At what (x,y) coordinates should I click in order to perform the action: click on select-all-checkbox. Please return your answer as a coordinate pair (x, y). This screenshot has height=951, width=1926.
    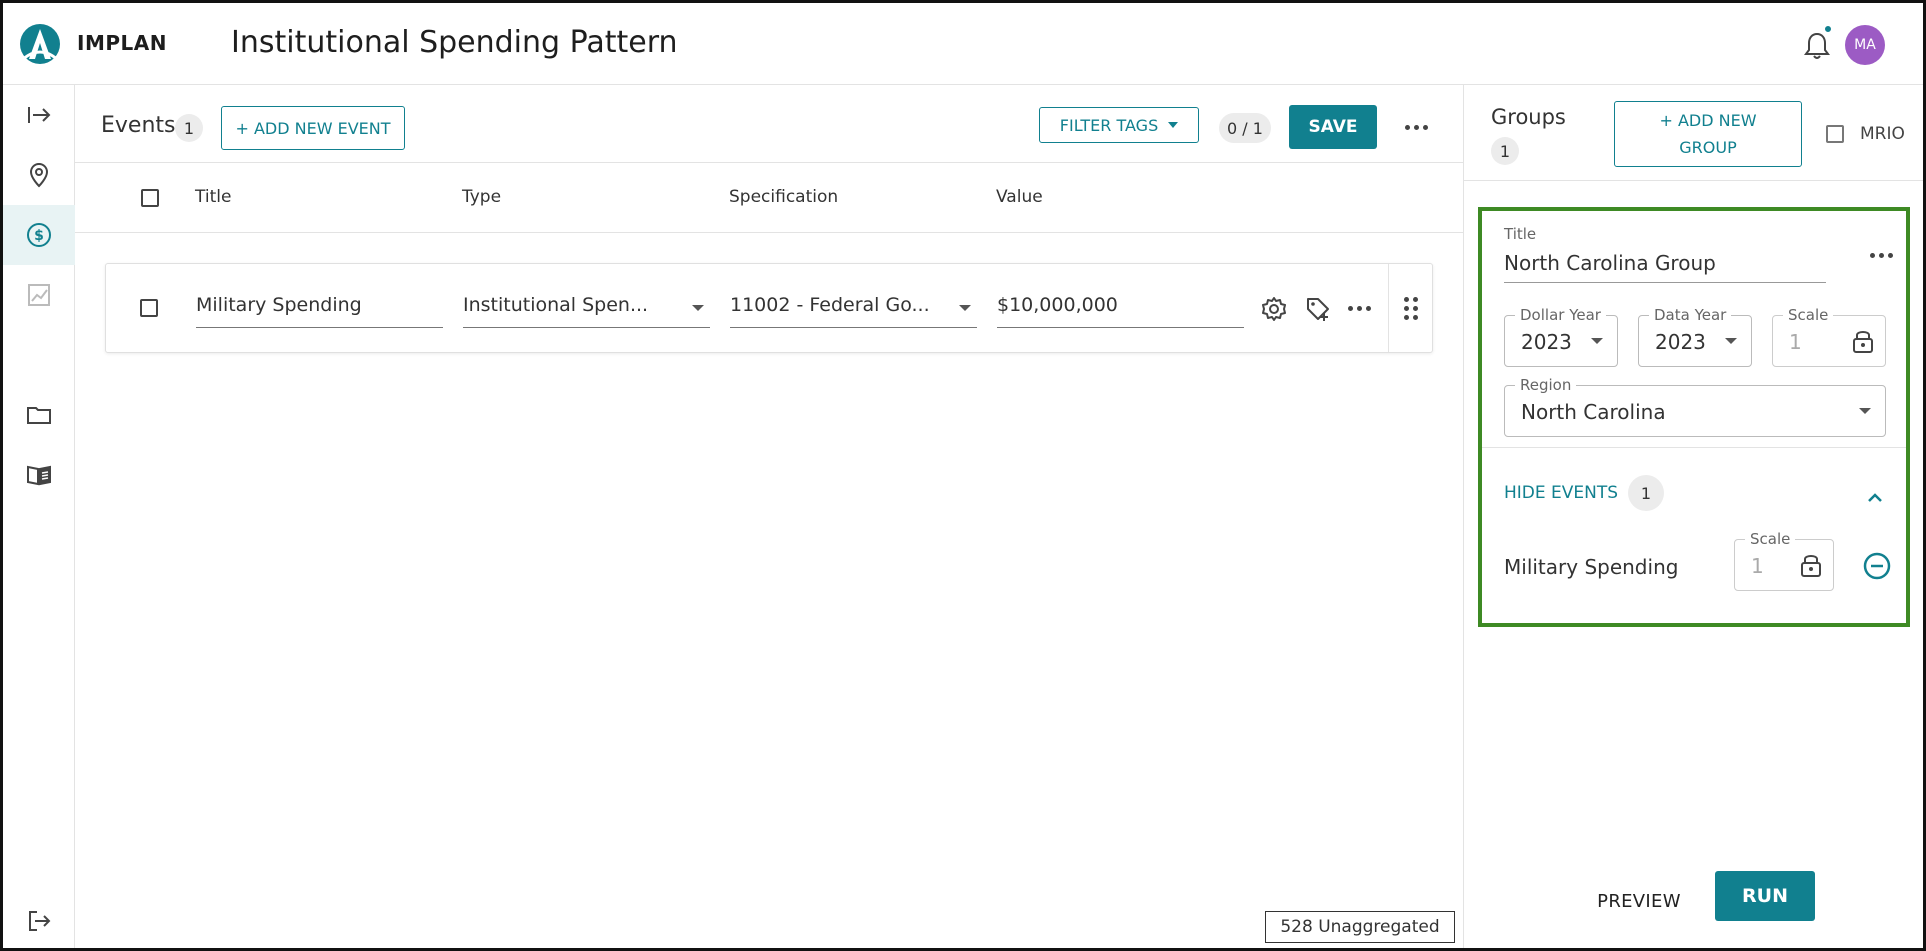
    Looking at the image, I should click on (150, 198).